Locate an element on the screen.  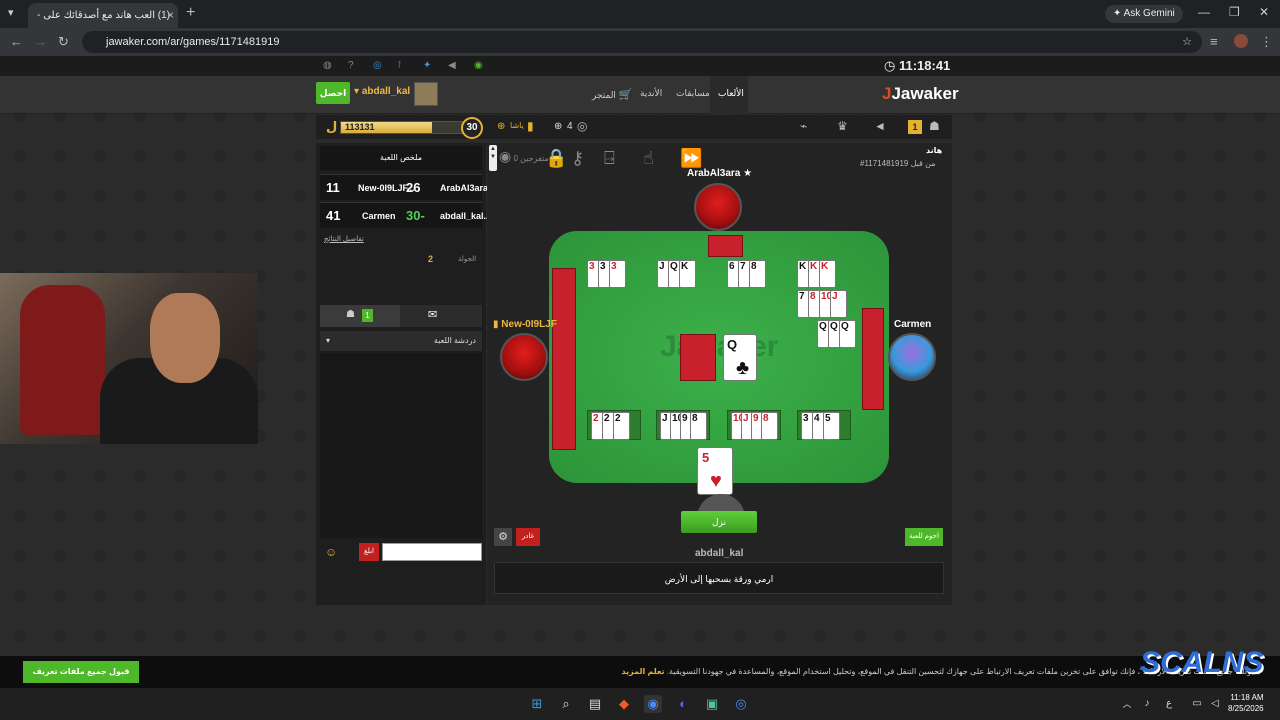
add-coins-icon: ⊕ is located at coordinates (501, 126).